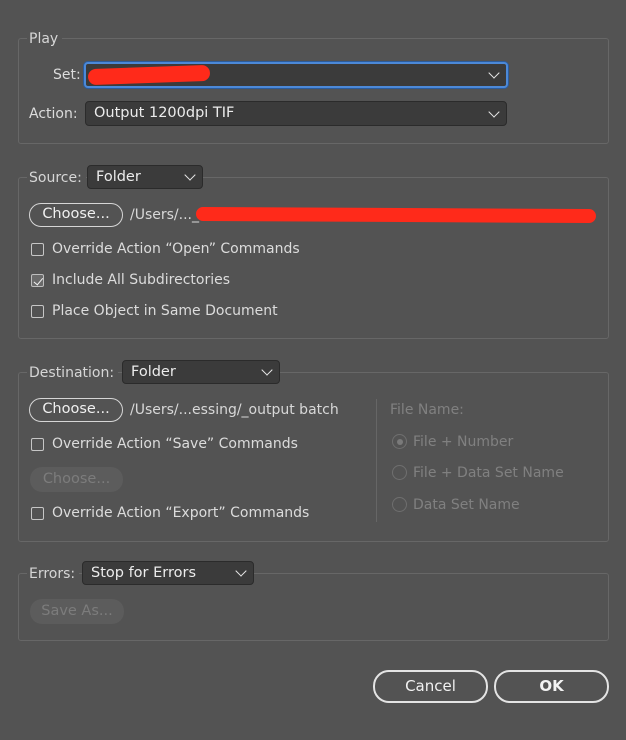  Describe the element at coordinates (67, 75) in the screenshot. I see `set-label: Set:` at that location.